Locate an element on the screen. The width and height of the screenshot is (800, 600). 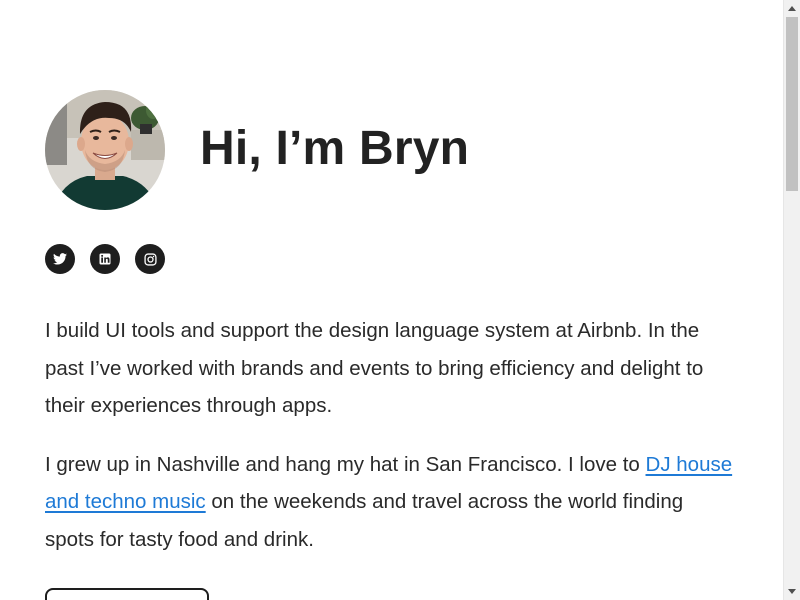
avatar is located at coordinates (105, 150).